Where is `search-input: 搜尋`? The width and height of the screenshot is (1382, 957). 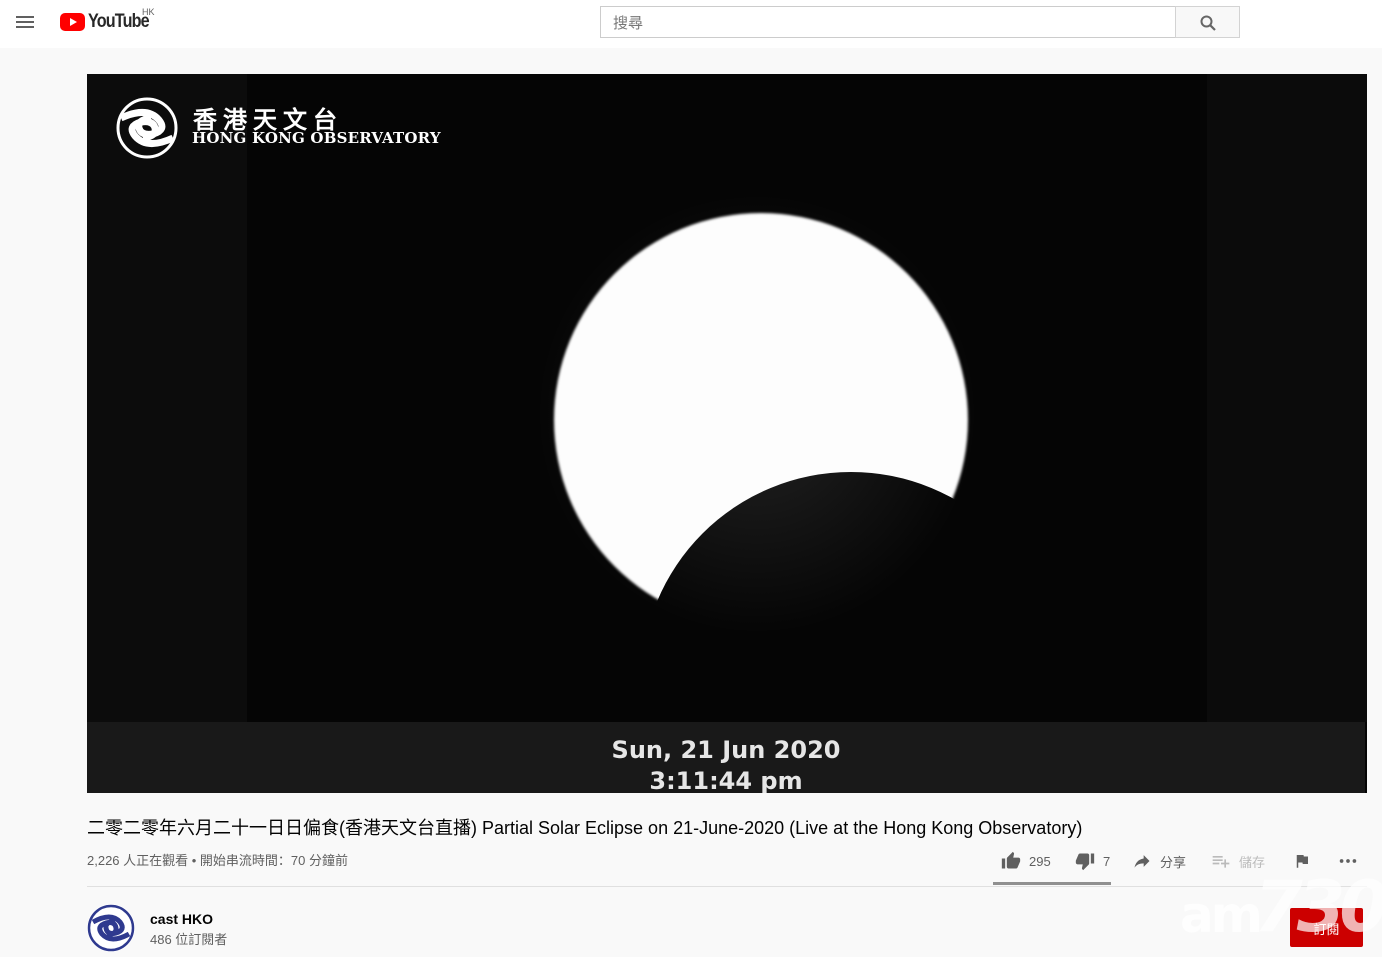
search-input: 搜尋 is located at coordinates (888, 22).